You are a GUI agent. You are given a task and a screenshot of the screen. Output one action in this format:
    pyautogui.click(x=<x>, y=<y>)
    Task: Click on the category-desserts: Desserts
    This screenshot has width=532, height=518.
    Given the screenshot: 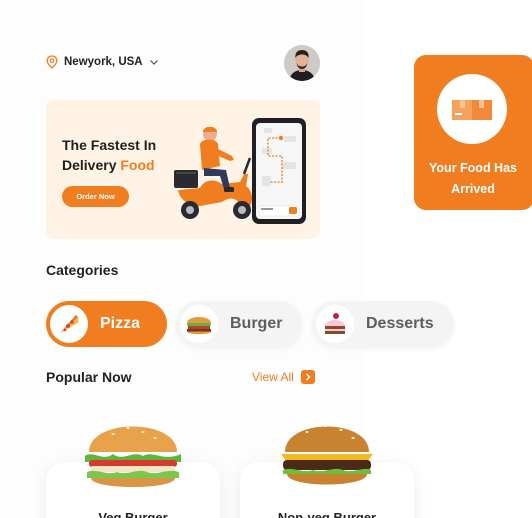 What is the action you would take?
    pyautogui.click(x=383, y=324)
    